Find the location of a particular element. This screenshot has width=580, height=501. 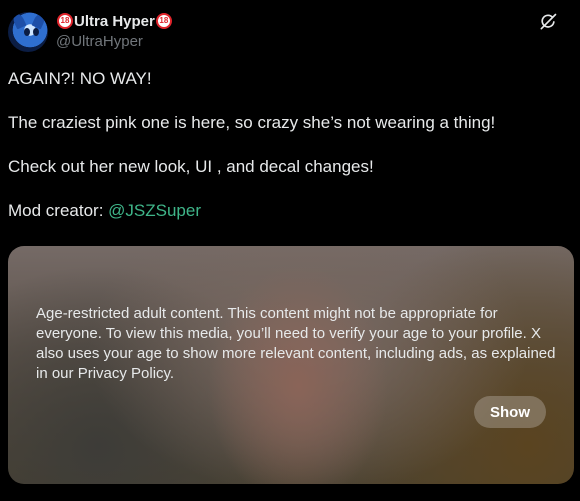

author-display-name-text: Ultra Hyper is located at coordinates (114, 21).